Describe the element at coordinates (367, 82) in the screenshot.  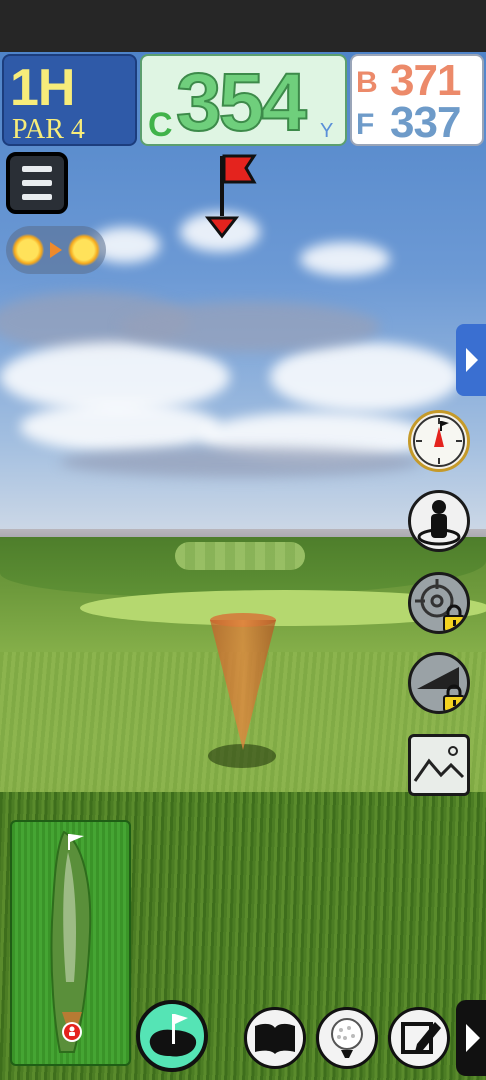
I see `back-label: B` at that location.